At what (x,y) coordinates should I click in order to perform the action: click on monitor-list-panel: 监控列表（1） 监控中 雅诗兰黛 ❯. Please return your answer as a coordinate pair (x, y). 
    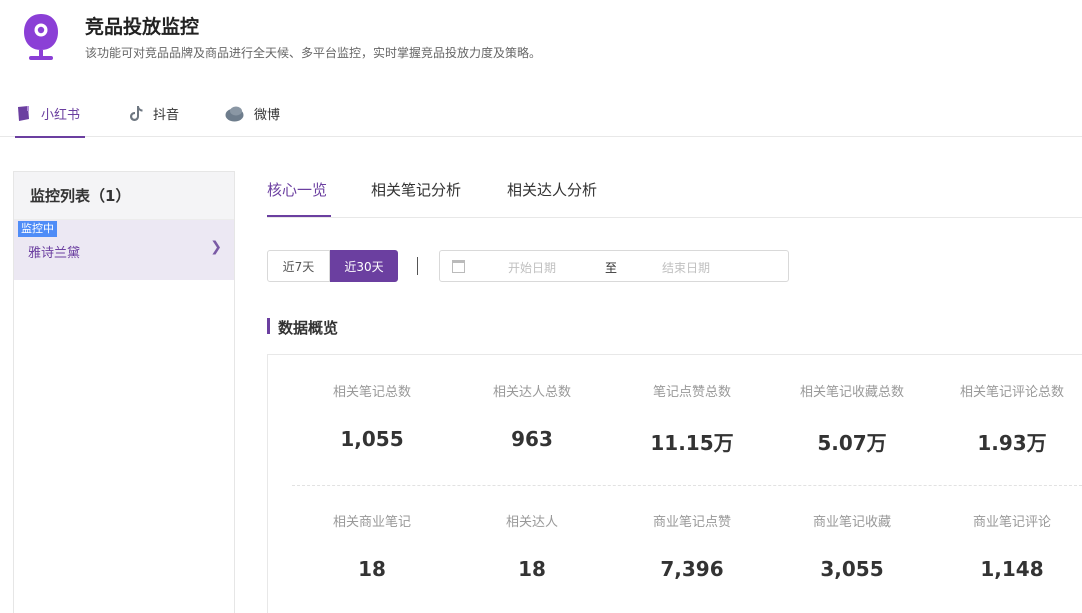
    Looking at the image, I should click on (124, 392).